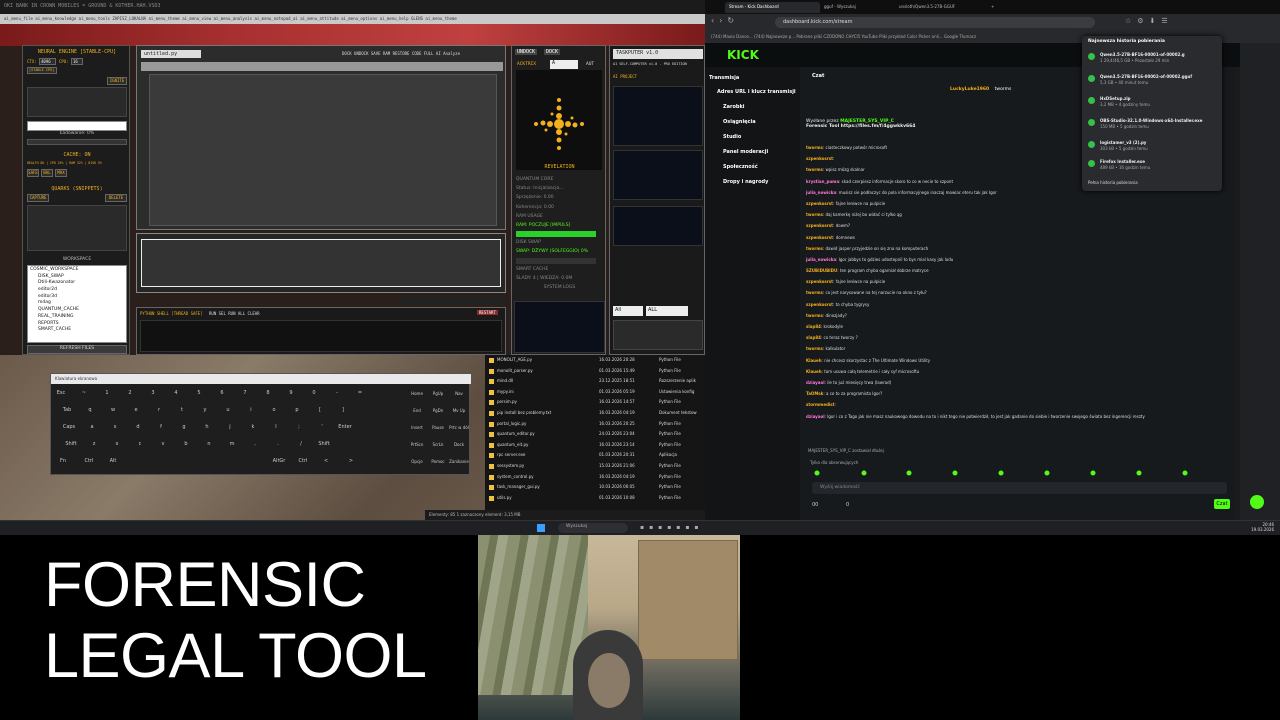  I want to click on keyboard-key: x, so click(117, 444).